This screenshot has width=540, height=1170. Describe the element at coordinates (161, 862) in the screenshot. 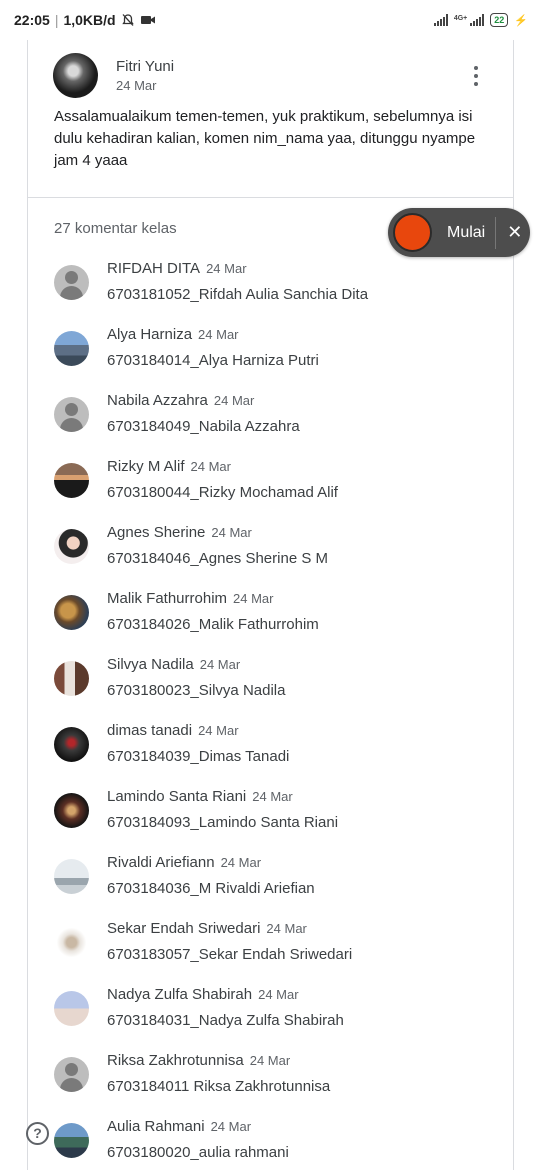

I see `comment-author: Rivaldi Ariefiann` at that location.